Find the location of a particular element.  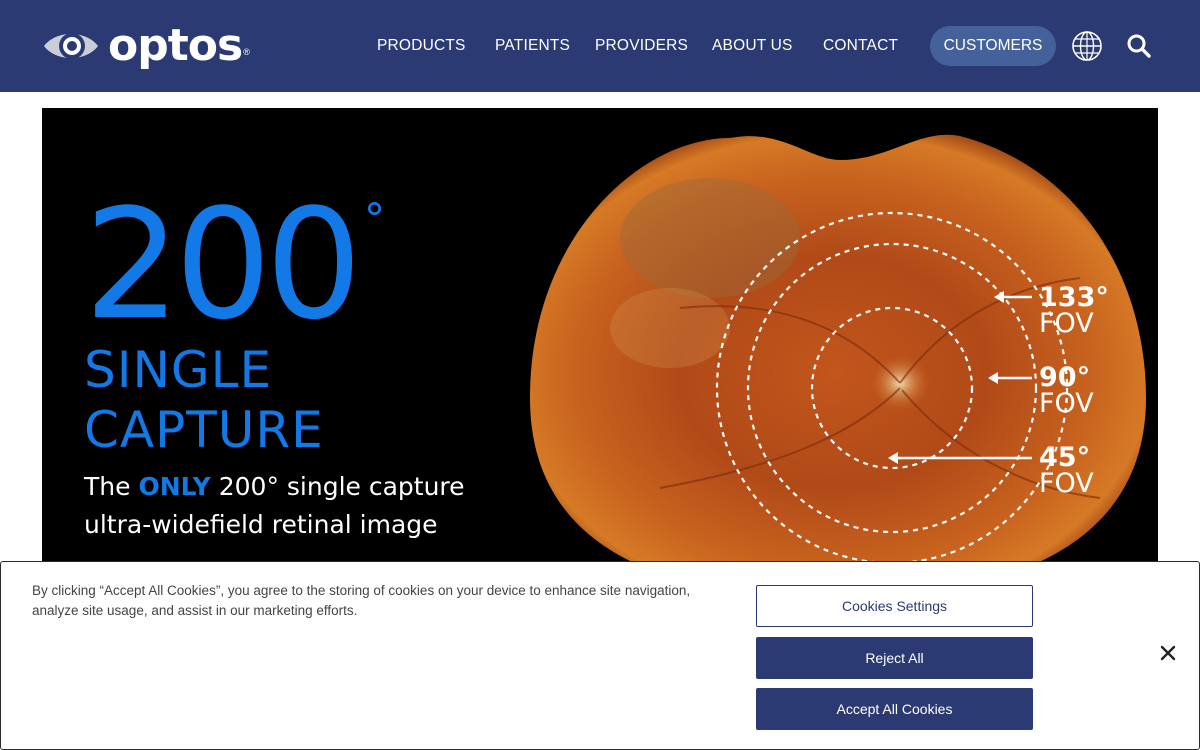

reject-all-button: Reject All is located at coordinates (894, 658).